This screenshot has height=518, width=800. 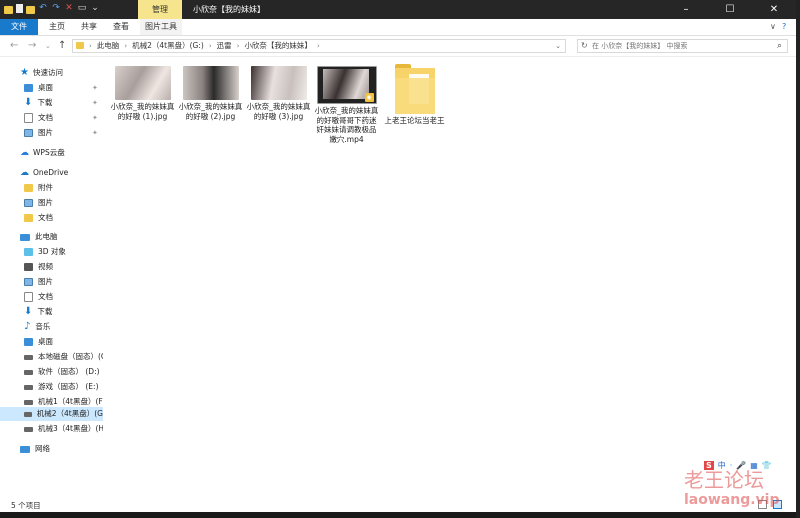 I want to click on search-box: ↻ ⌕, so click(x=682, y=46).